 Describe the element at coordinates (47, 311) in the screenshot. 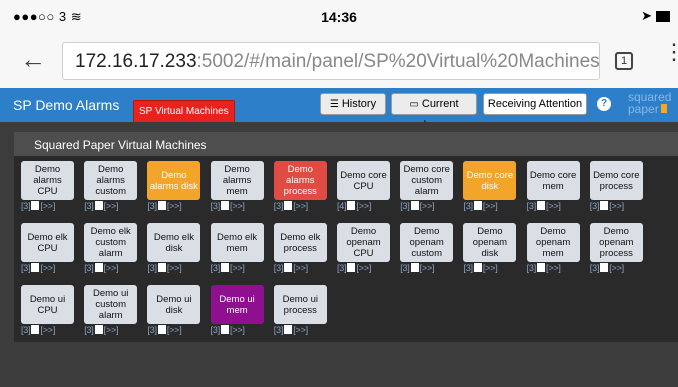

I see `alarm-tile: Demo ui CPU [3] [>>]` at that location.